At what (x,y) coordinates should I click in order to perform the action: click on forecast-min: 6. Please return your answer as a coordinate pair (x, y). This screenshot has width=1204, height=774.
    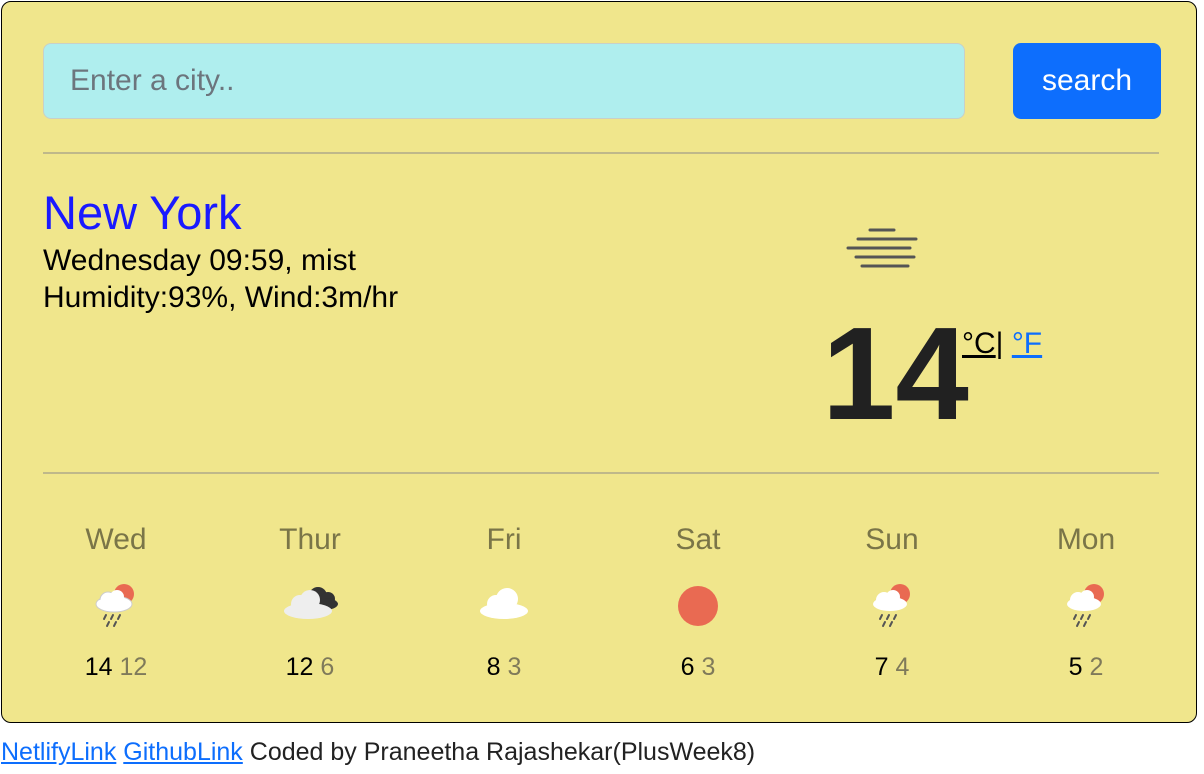
    Looking at the image, I should click on (327, 667).